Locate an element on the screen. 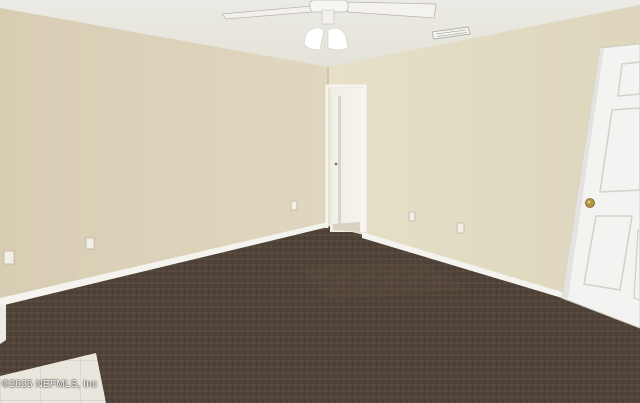  copyright-watermark: ©2025 NEFMLS, Inc is located at coordinates (50, 384).